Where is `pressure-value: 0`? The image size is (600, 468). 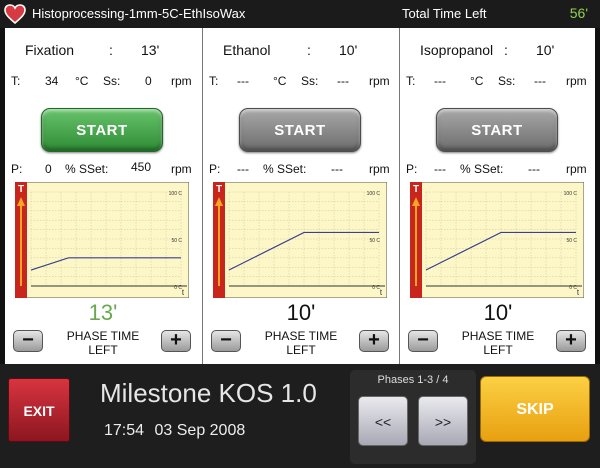
pressure-value: 0 is located at coordinates (48, 169).